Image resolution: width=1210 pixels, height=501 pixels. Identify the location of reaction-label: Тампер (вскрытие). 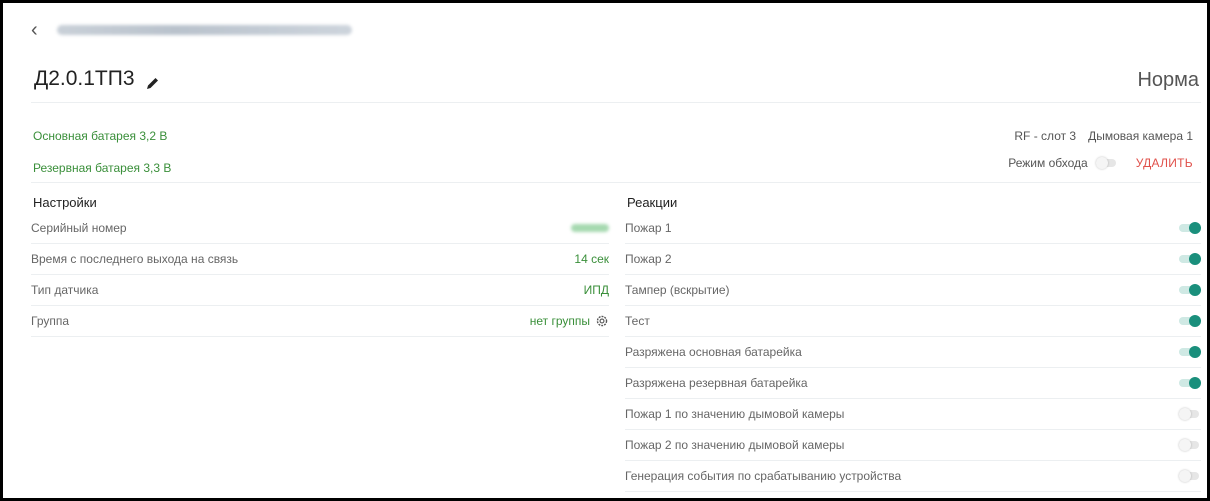
(677, 290).